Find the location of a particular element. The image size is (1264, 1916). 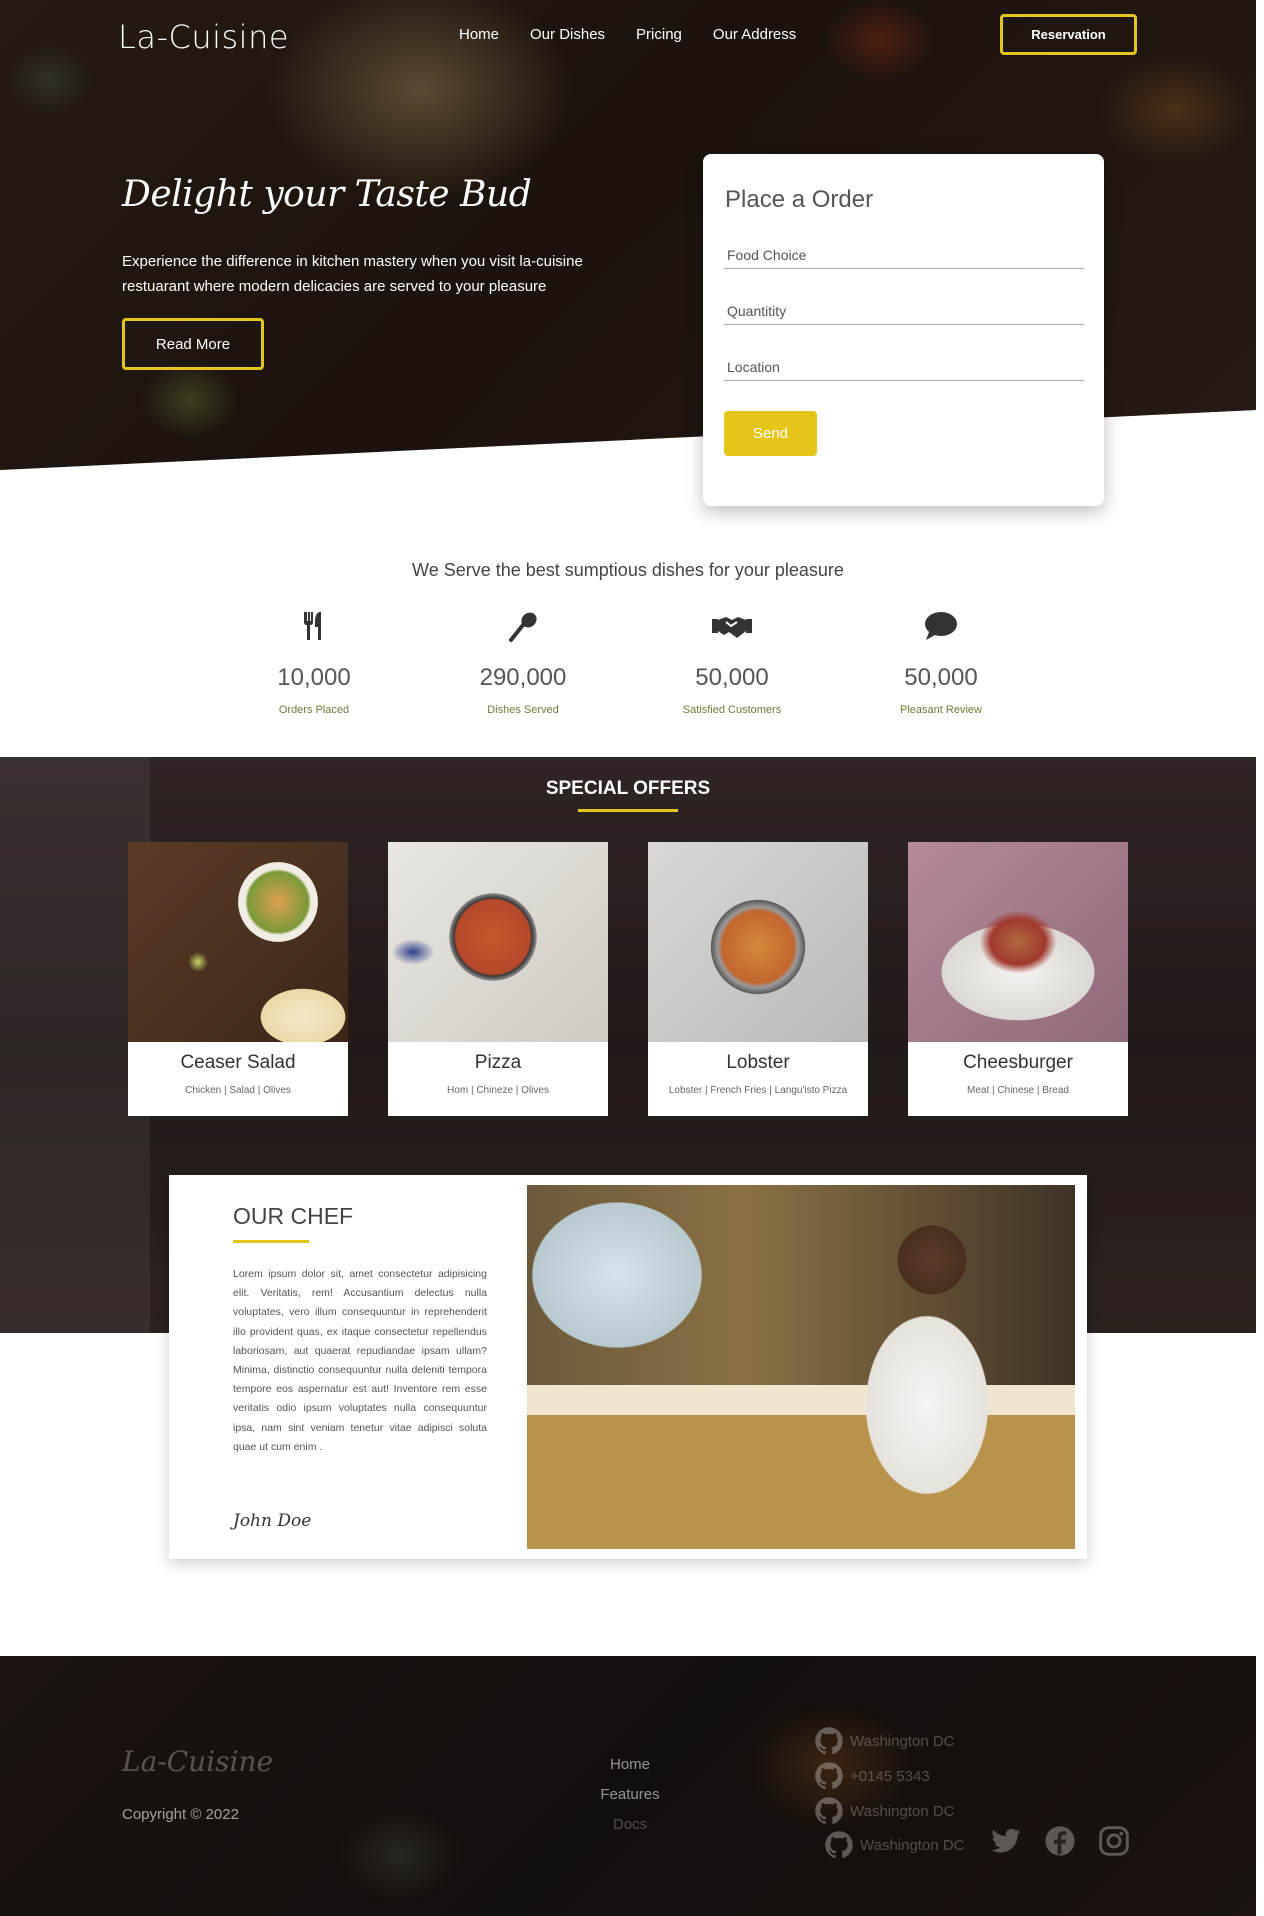

quantity-input: Quantitity is located at coordinates (904, 310).